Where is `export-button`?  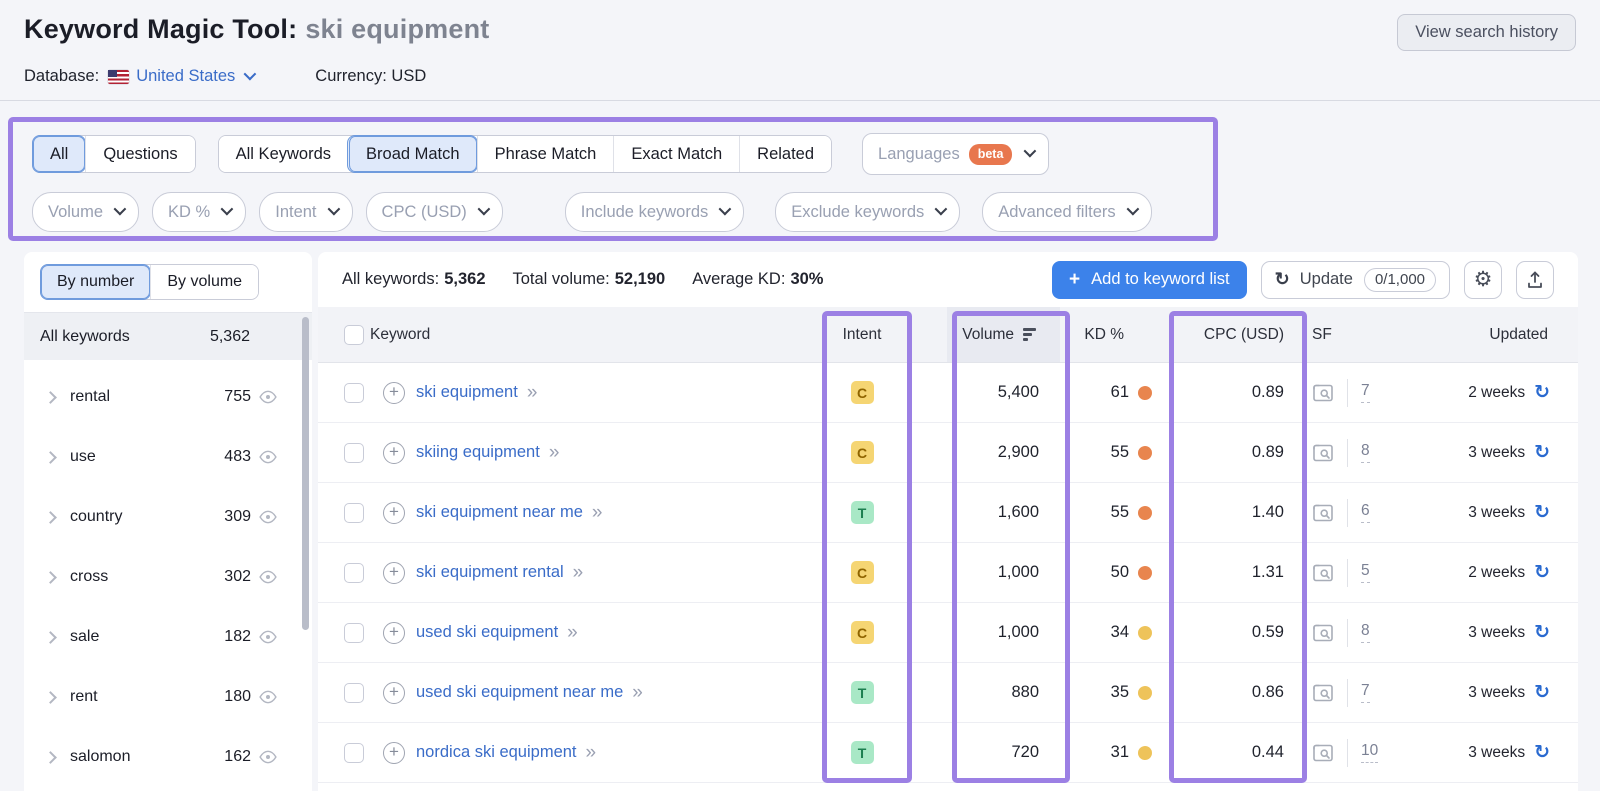 export-button is located at coordinates (1535, 279).